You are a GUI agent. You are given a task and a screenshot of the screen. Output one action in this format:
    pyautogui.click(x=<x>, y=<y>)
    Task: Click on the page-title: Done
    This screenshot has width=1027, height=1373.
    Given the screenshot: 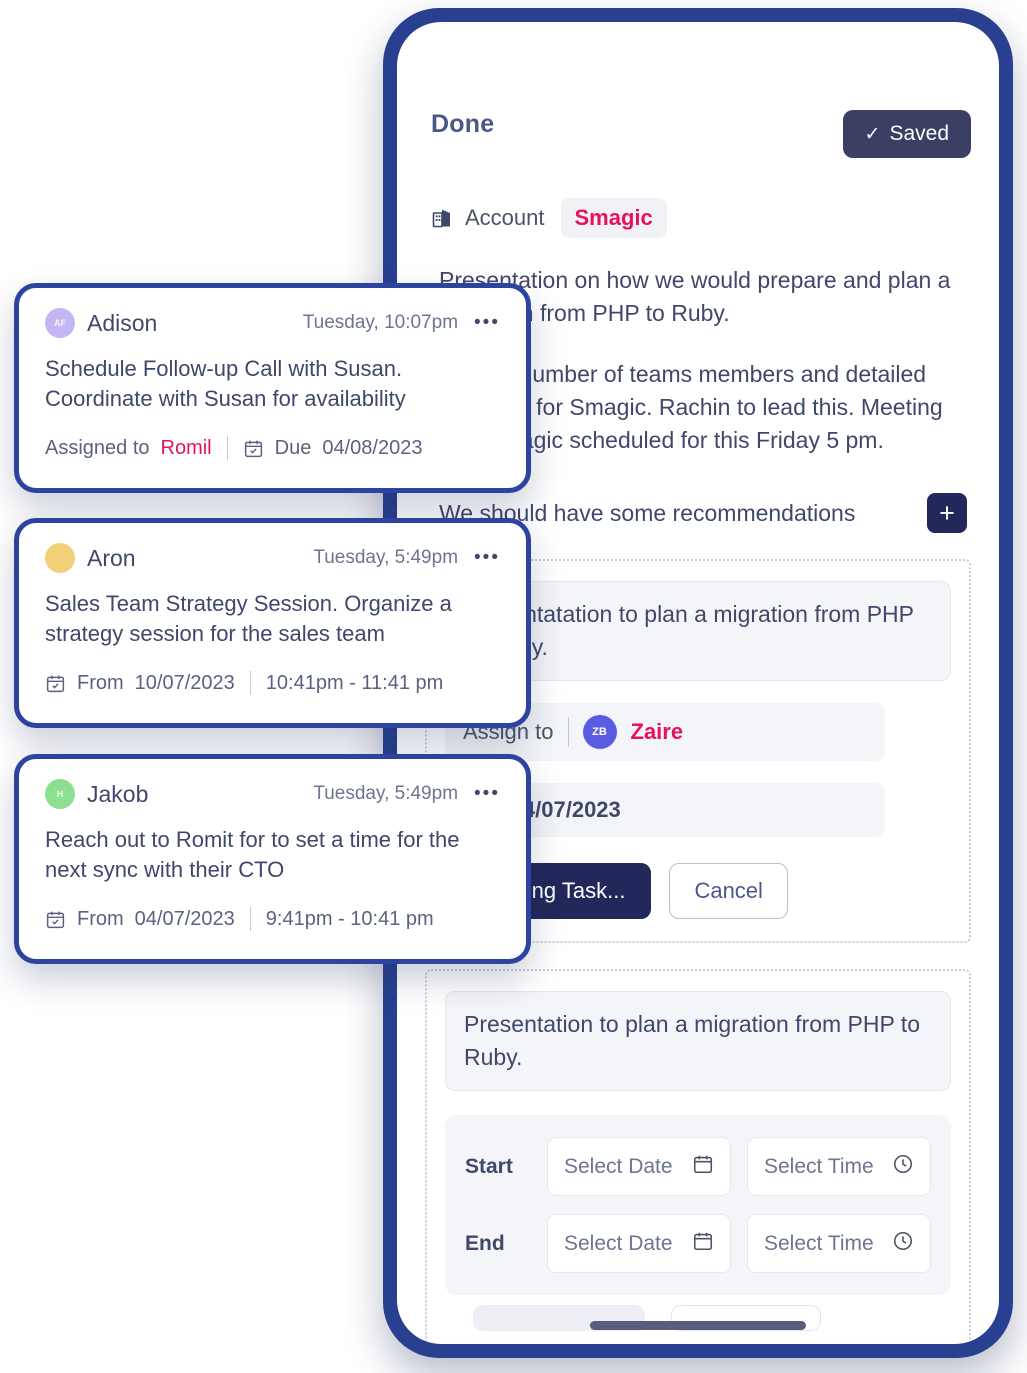 What is the action you would take?
    pyautogui.click(x=463, y=124)
    